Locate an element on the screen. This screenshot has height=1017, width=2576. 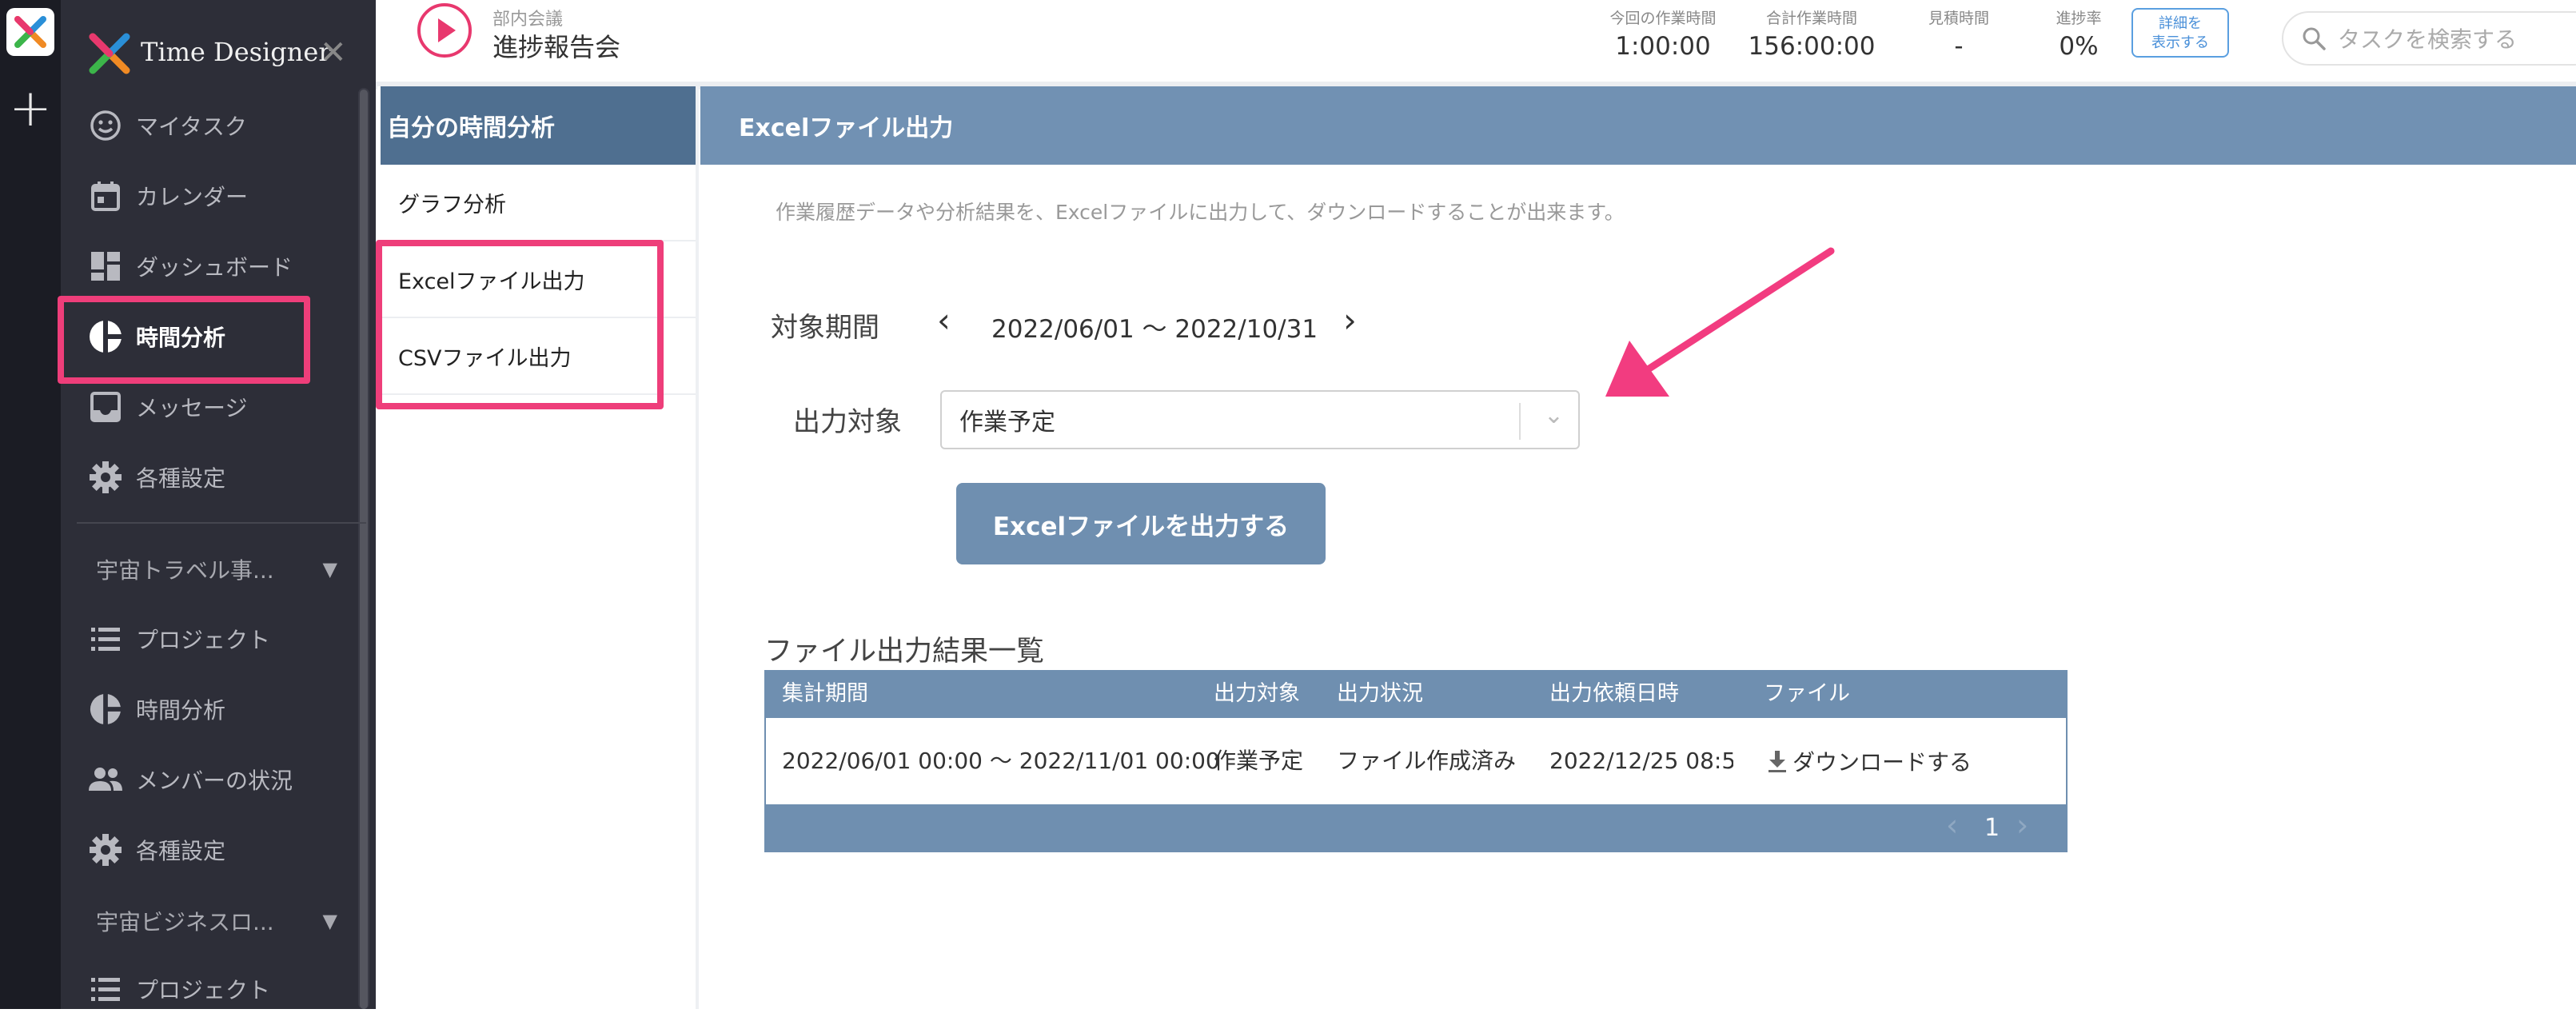
results-table-header: 集計期間 出力対象 出力状況 出力依頼日時 ファイル is located at coordinates (1416, 694).